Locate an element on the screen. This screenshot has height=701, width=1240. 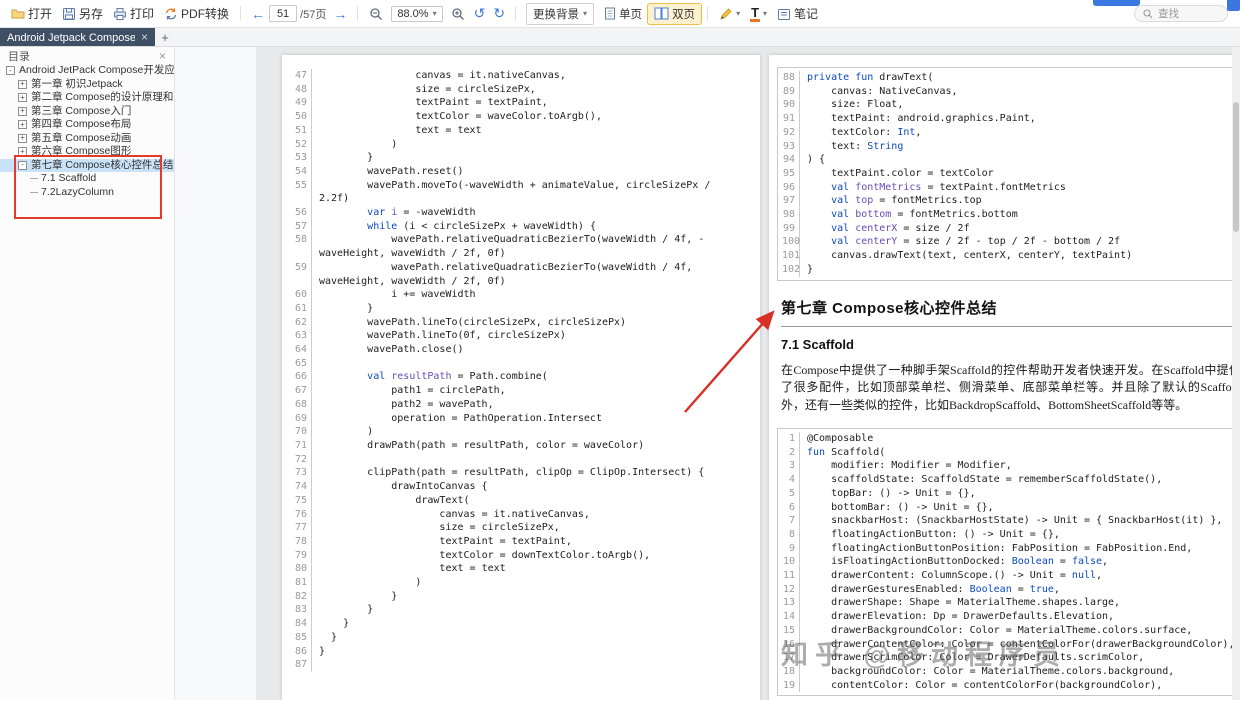
toc-item: + 第一章 初识Jetpack is located at coordinates (87, 85).